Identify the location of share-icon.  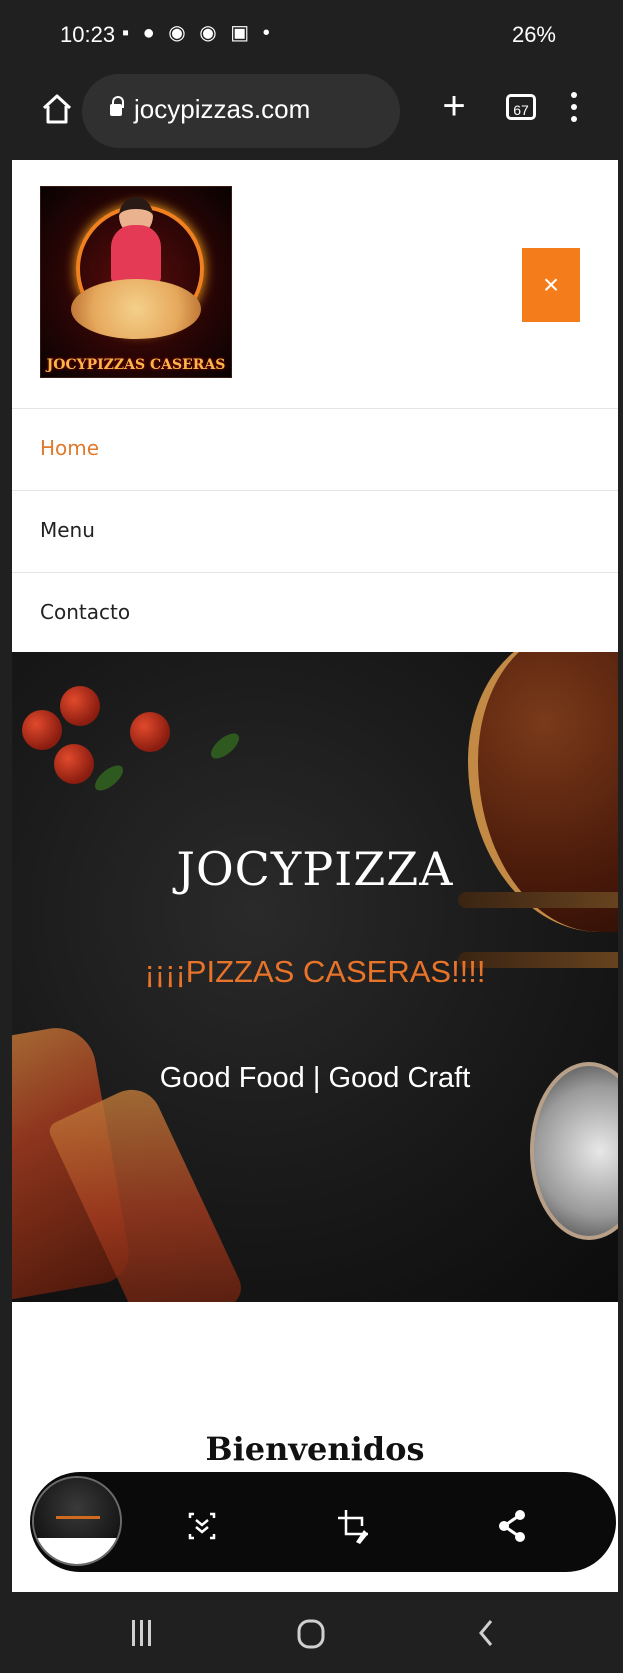
(512, 1526).